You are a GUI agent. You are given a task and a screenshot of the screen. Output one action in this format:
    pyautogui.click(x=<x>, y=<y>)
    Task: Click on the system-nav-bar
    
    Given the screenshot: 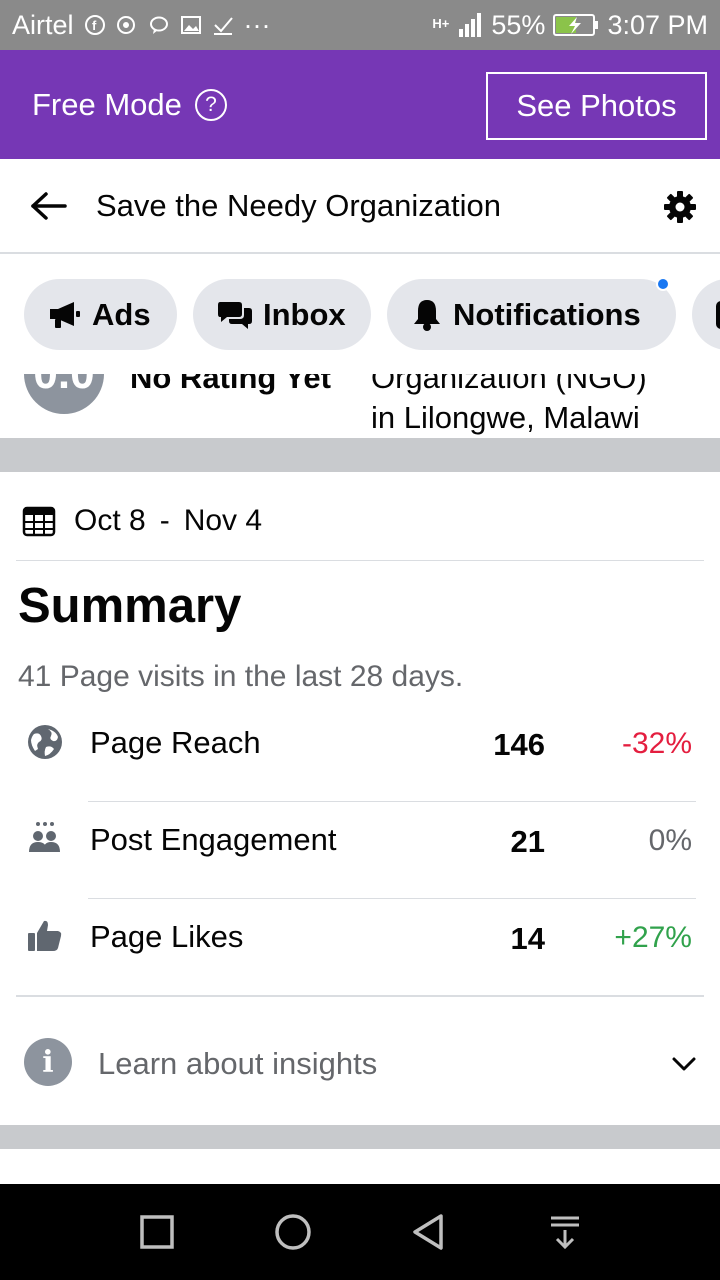 What is the action you would take?
    pyautogui.click(x=360, y=1232)
    